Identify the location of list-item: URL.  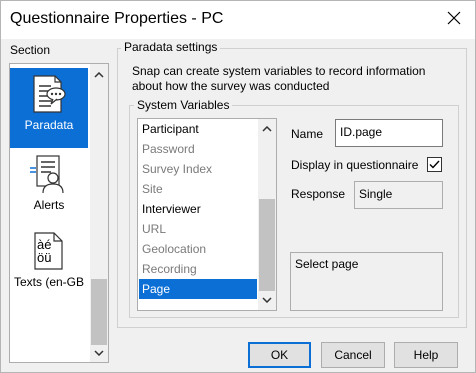
(198, 229).